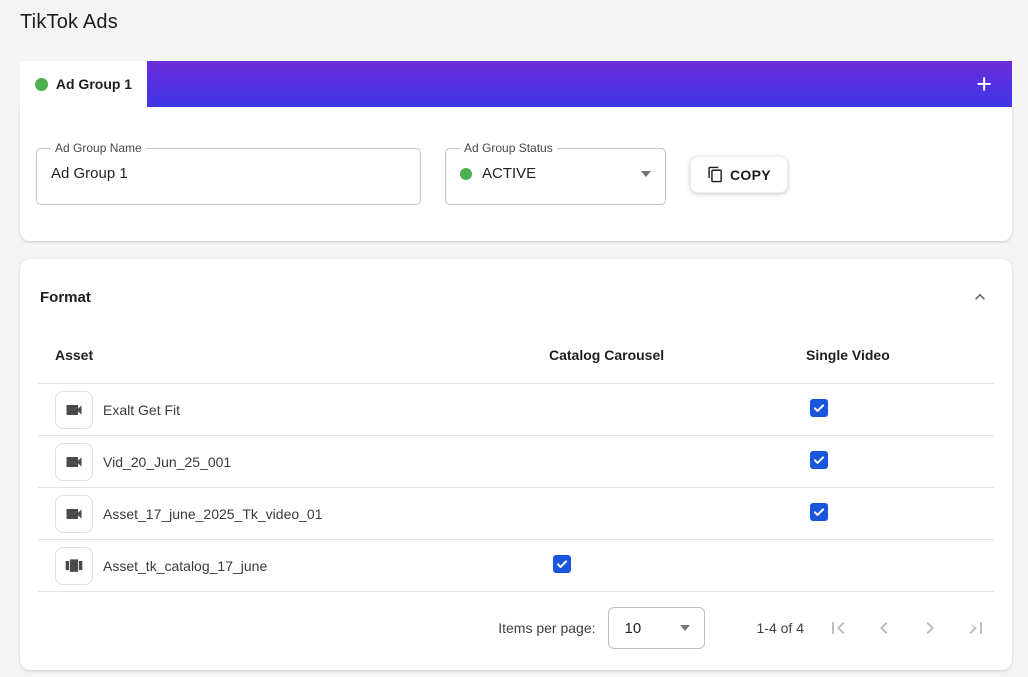 This screenshot has height=677, width=1028. I want to click on table-row: Asset_tk_catalog_17_june, so click(516, 565).